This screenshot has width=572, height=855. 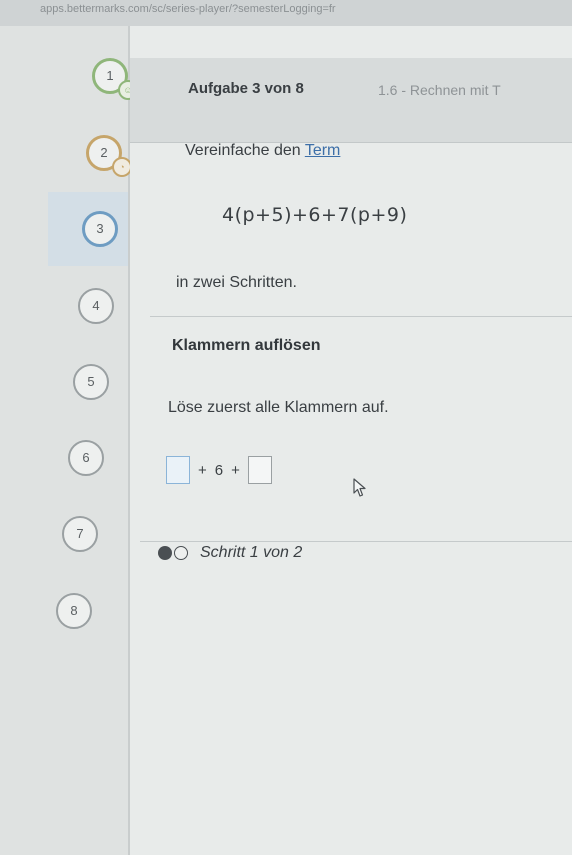 I want to click on task-header: Aufgabe 3 von 8 1.6 - Rechnen mit T, so click(x=351, y=100).